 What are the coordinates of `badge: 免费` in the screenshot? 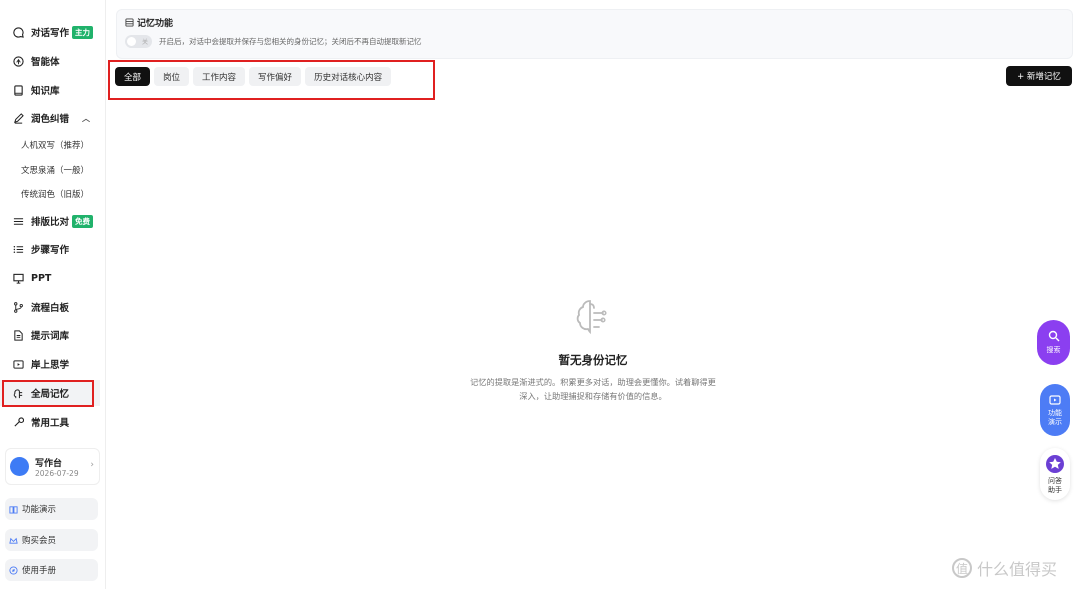 It's located at (83, 221).